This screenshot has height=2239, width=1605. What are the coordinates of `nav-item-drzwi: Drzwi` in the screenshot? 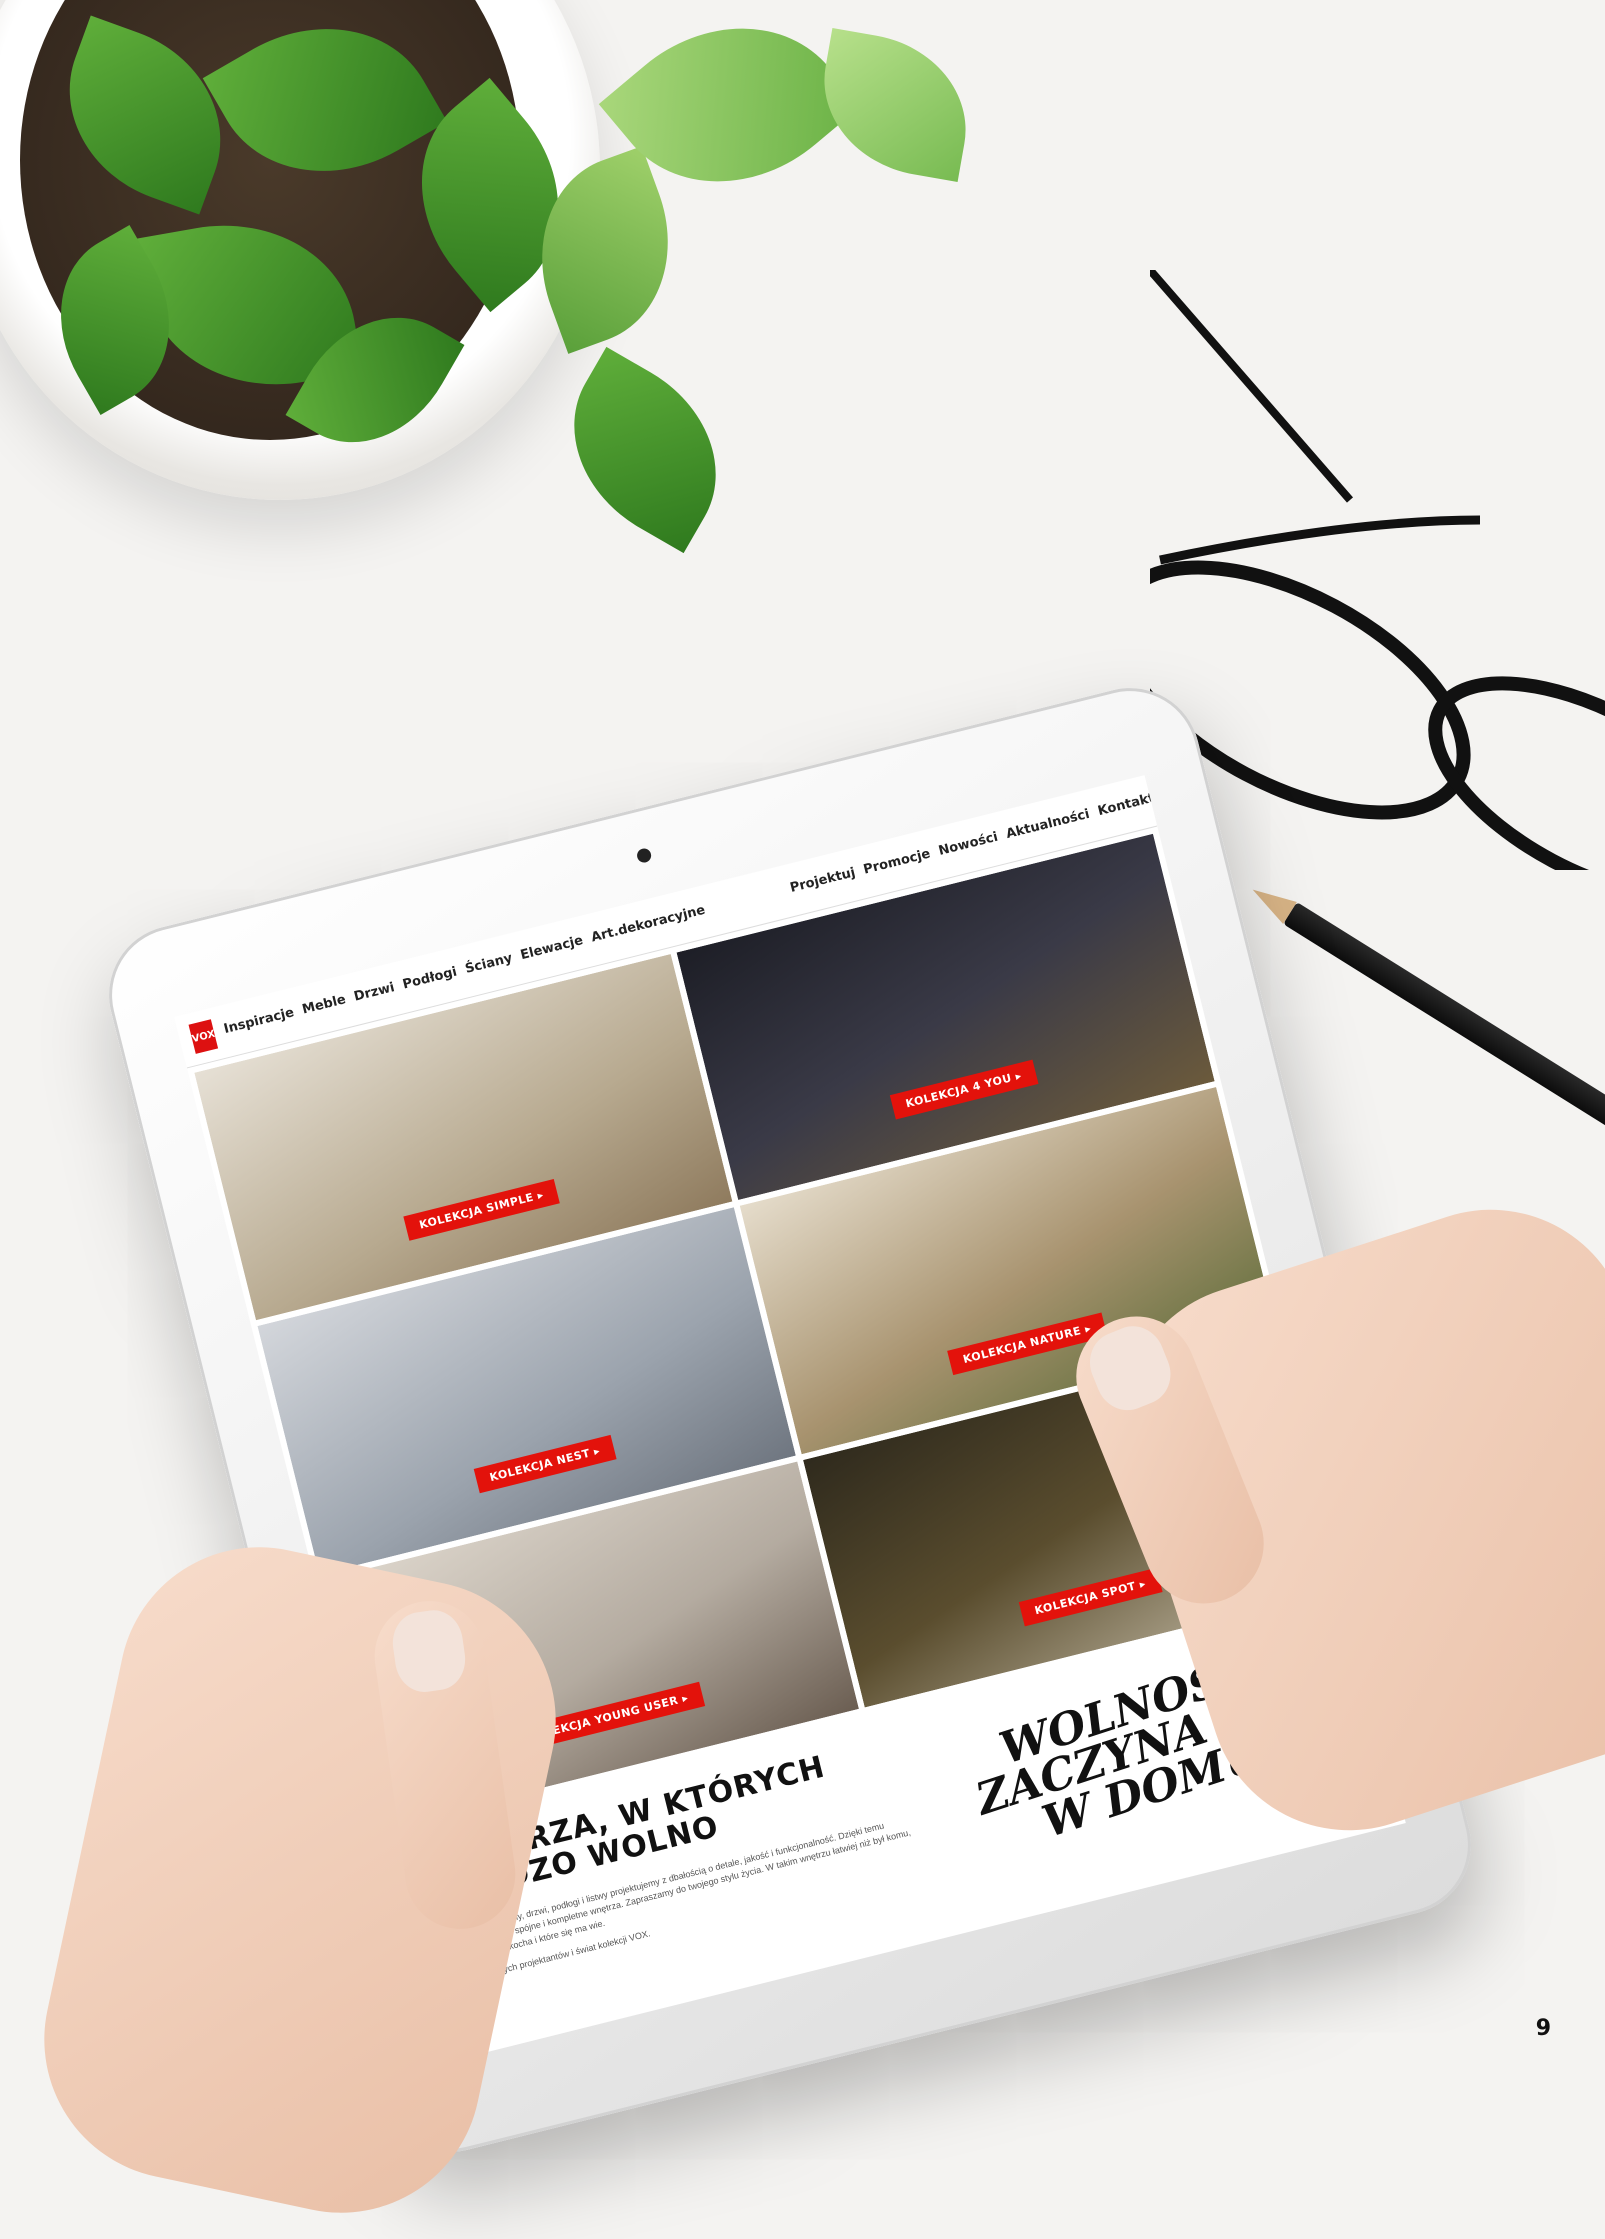 It's located at (375, 993).